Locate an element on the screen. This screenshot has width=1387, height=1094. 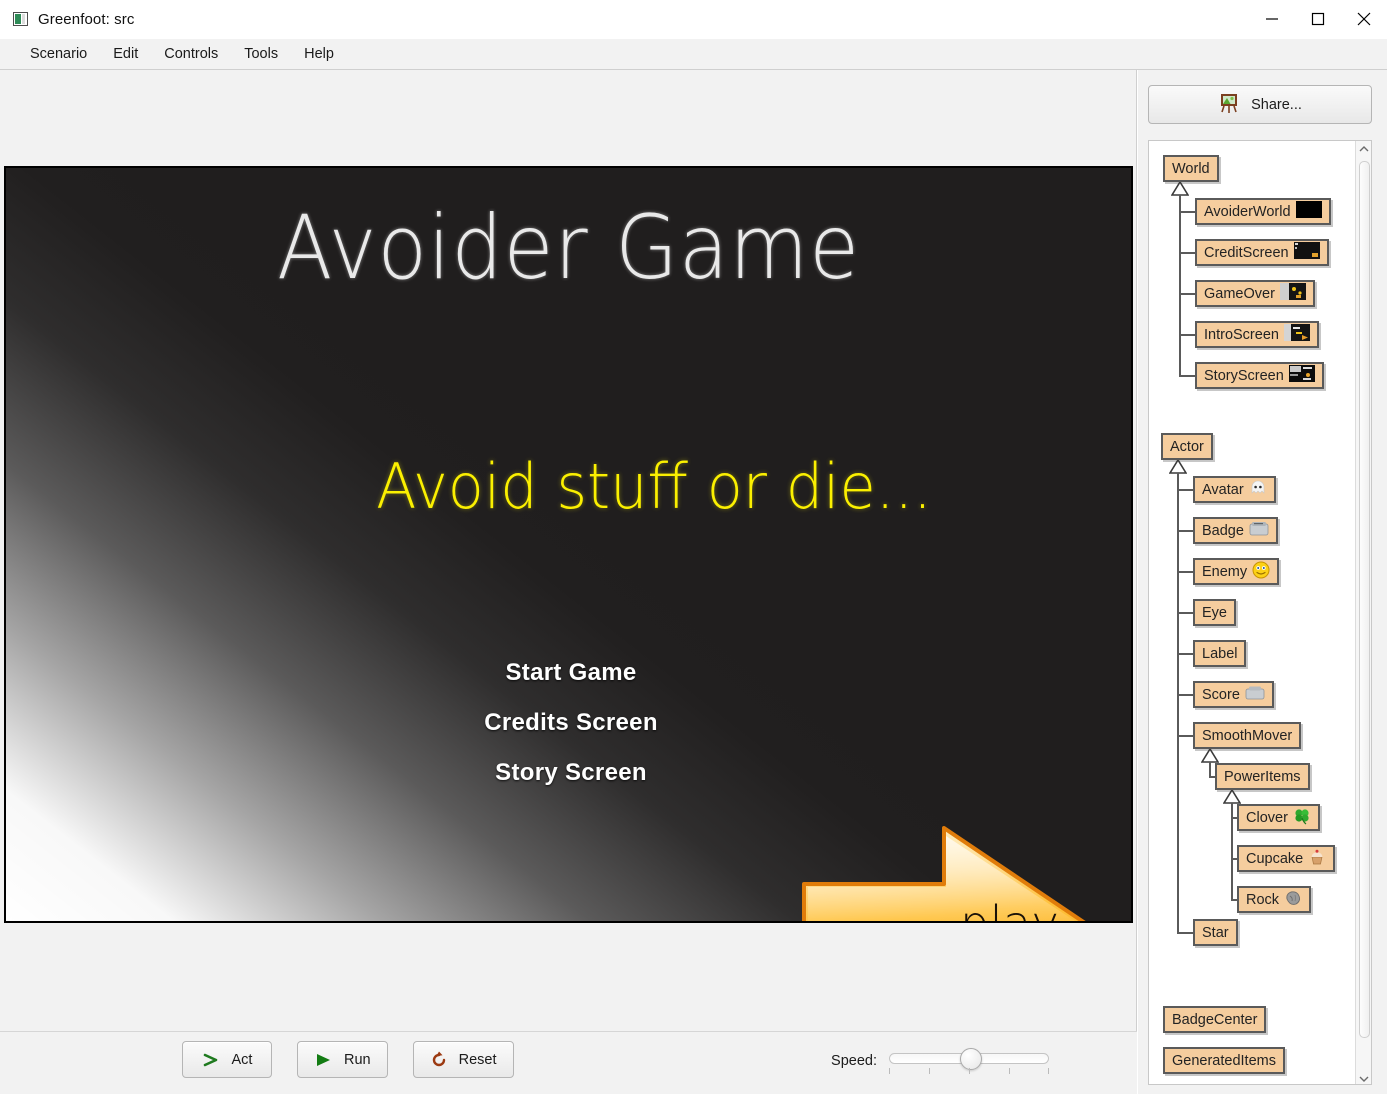
easel-picture-icon is located at coordinates (1229, 105).